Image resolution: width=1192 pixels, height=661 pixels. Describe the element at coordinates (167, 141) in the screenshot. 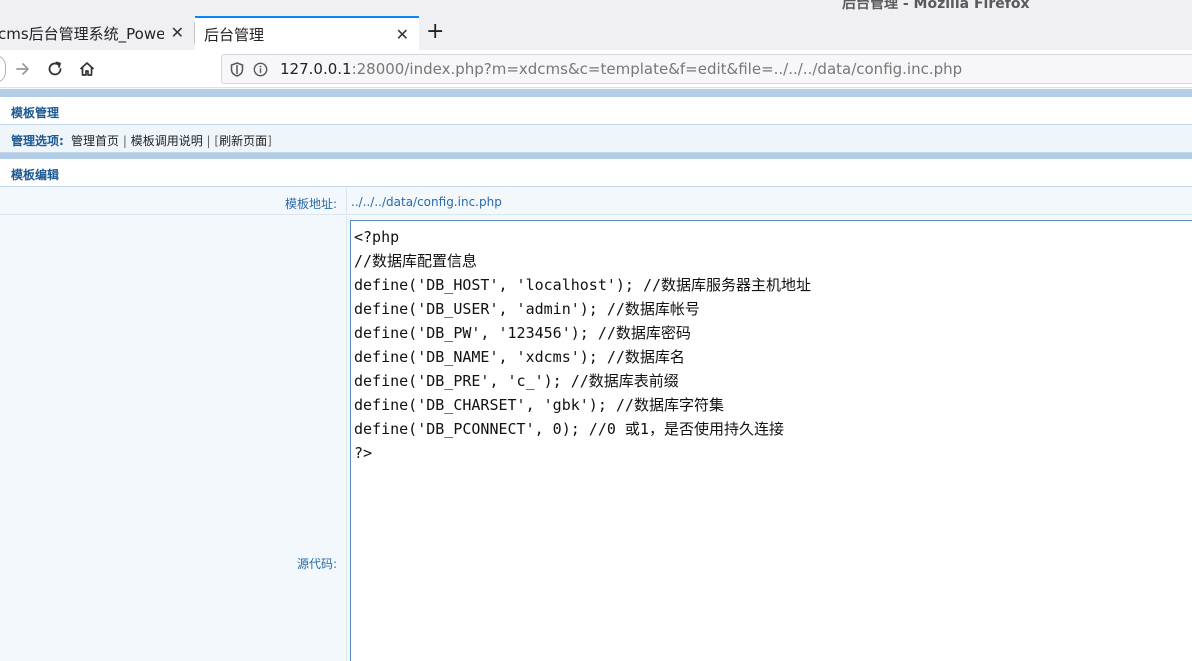

I see `template-help-link: 模板调用说明` at that location.